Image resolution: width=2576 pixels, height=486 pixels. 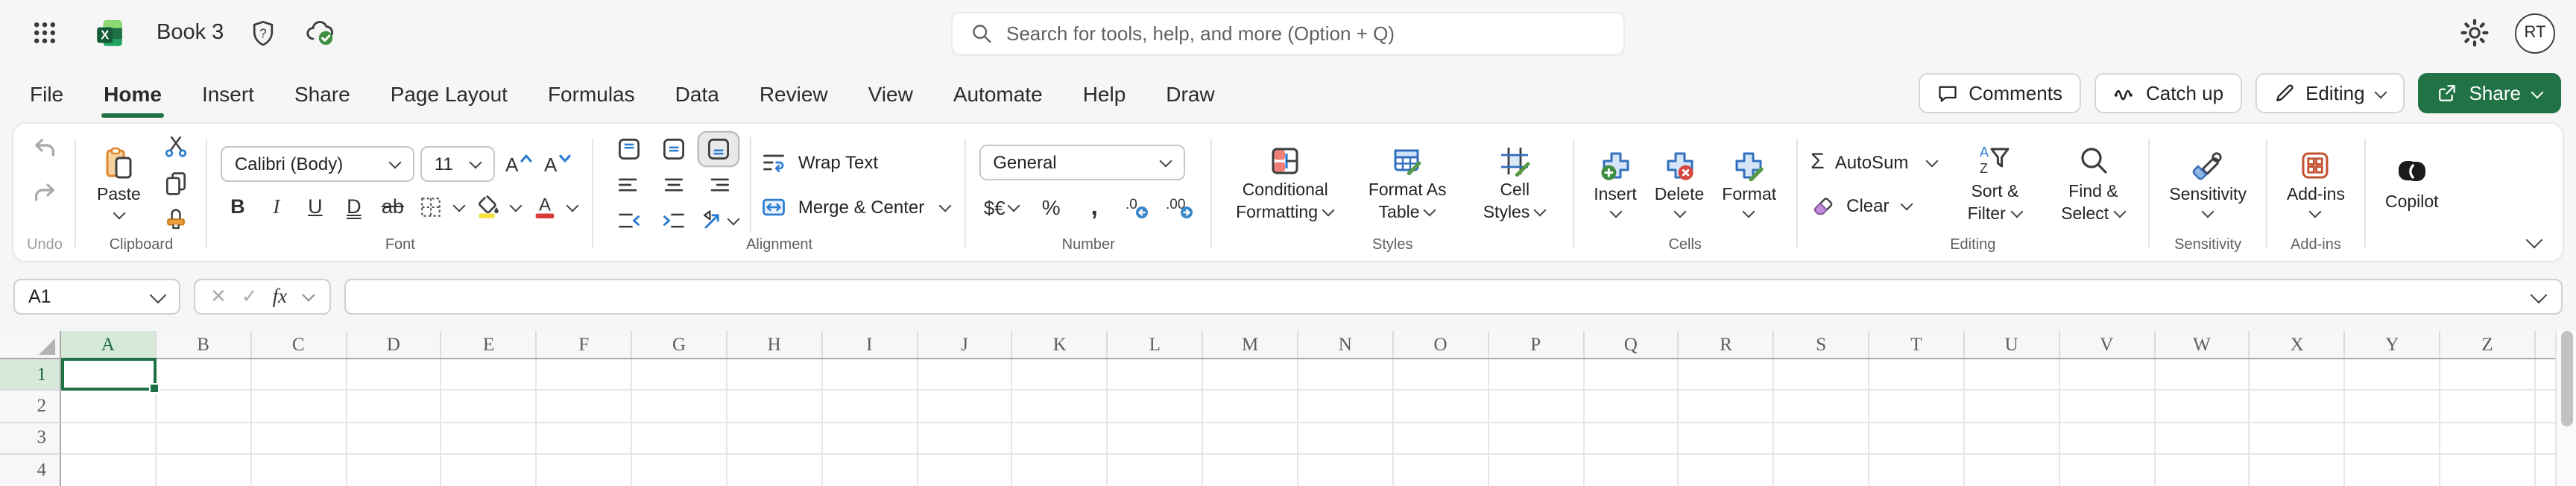 I want to click on insert-cells-button: Insert, so click(x=1615, y=183).